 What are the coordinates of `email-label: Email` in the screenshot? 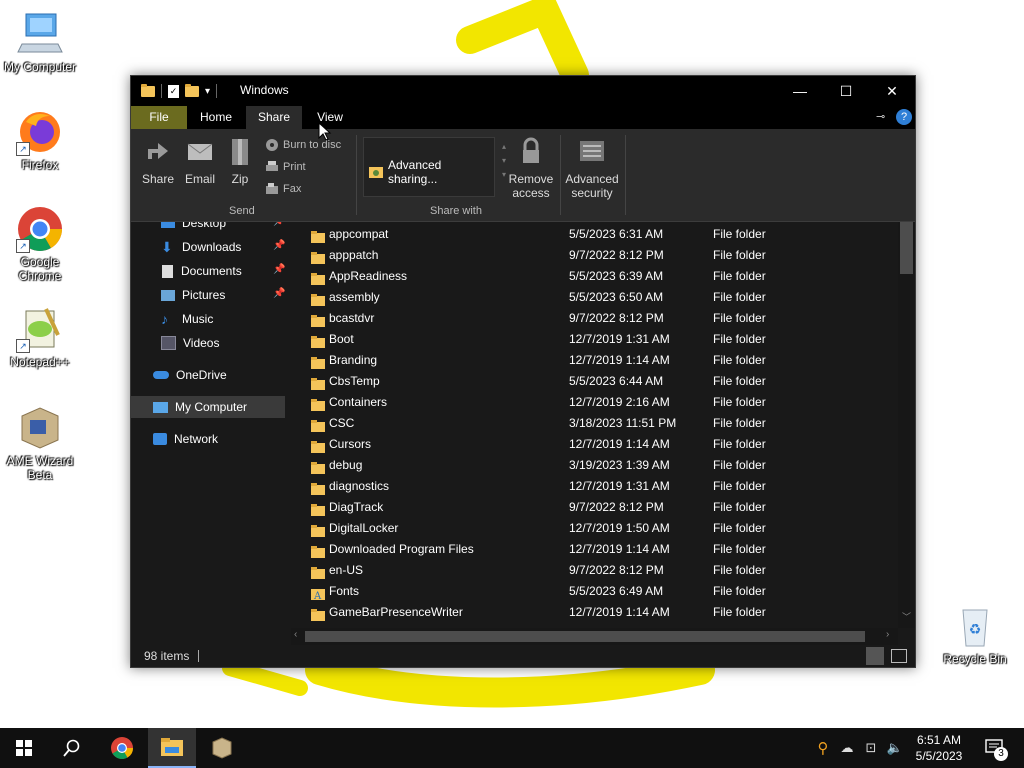 It's located at (199, 179).